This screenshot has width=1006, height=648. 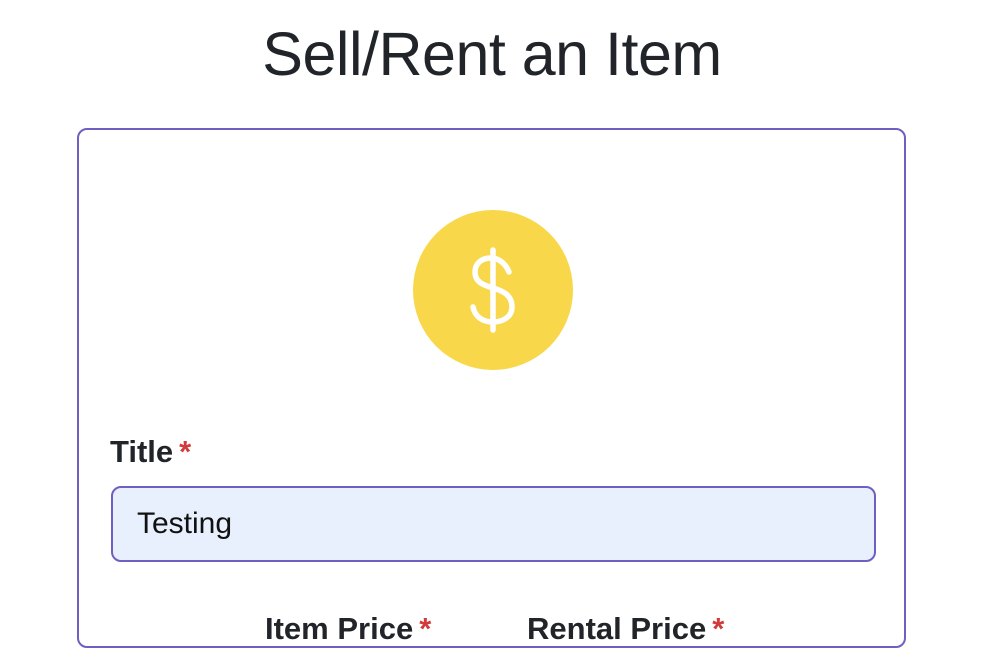 What do you see at coordinates (425, 628) in the screenshot?
I see `item-price-required-asterisk: *` at bounding box center [425, 628].